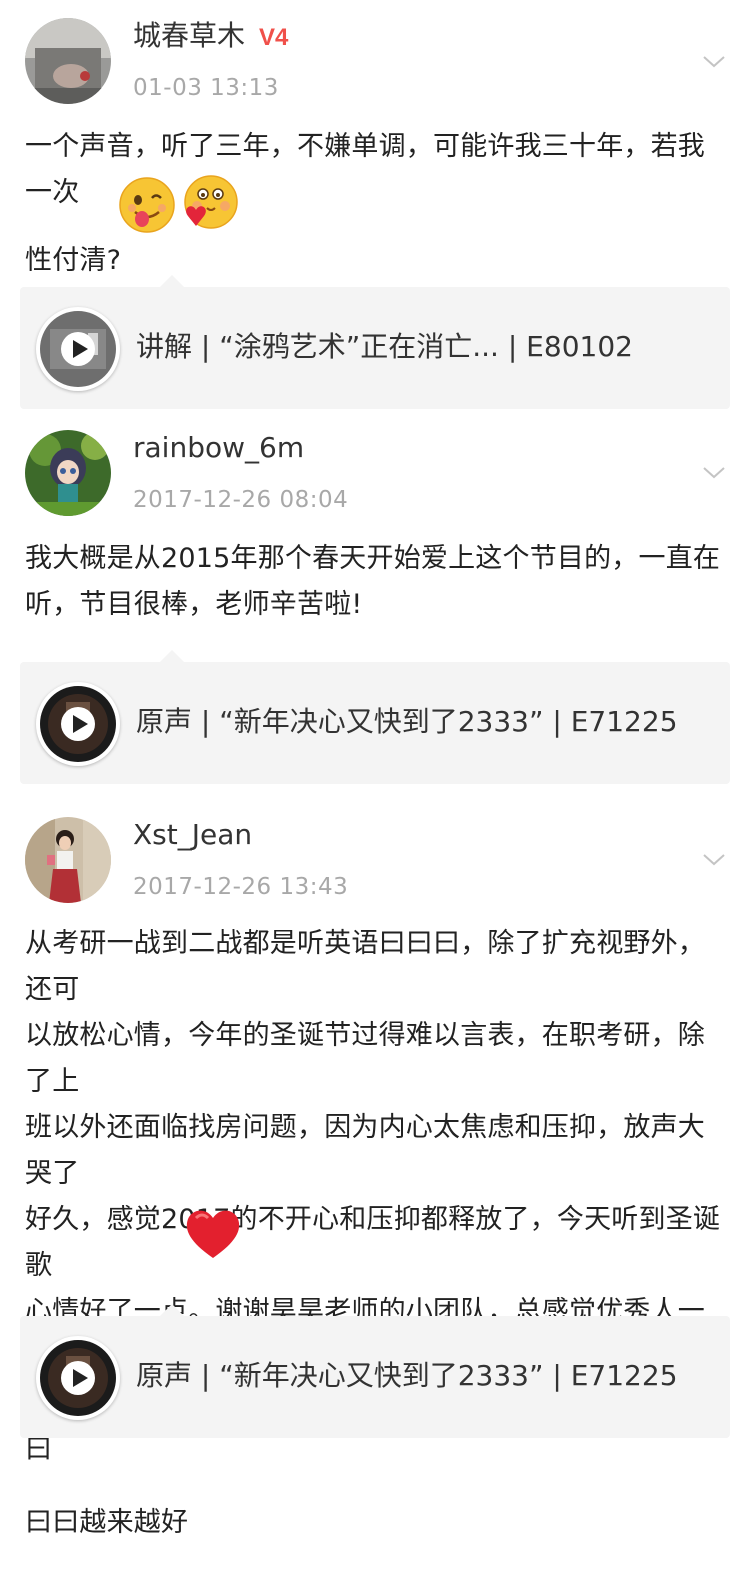 This screenshot has height=1573, width=750. I want to click on username-text: 城春草木, so click(189, 35).